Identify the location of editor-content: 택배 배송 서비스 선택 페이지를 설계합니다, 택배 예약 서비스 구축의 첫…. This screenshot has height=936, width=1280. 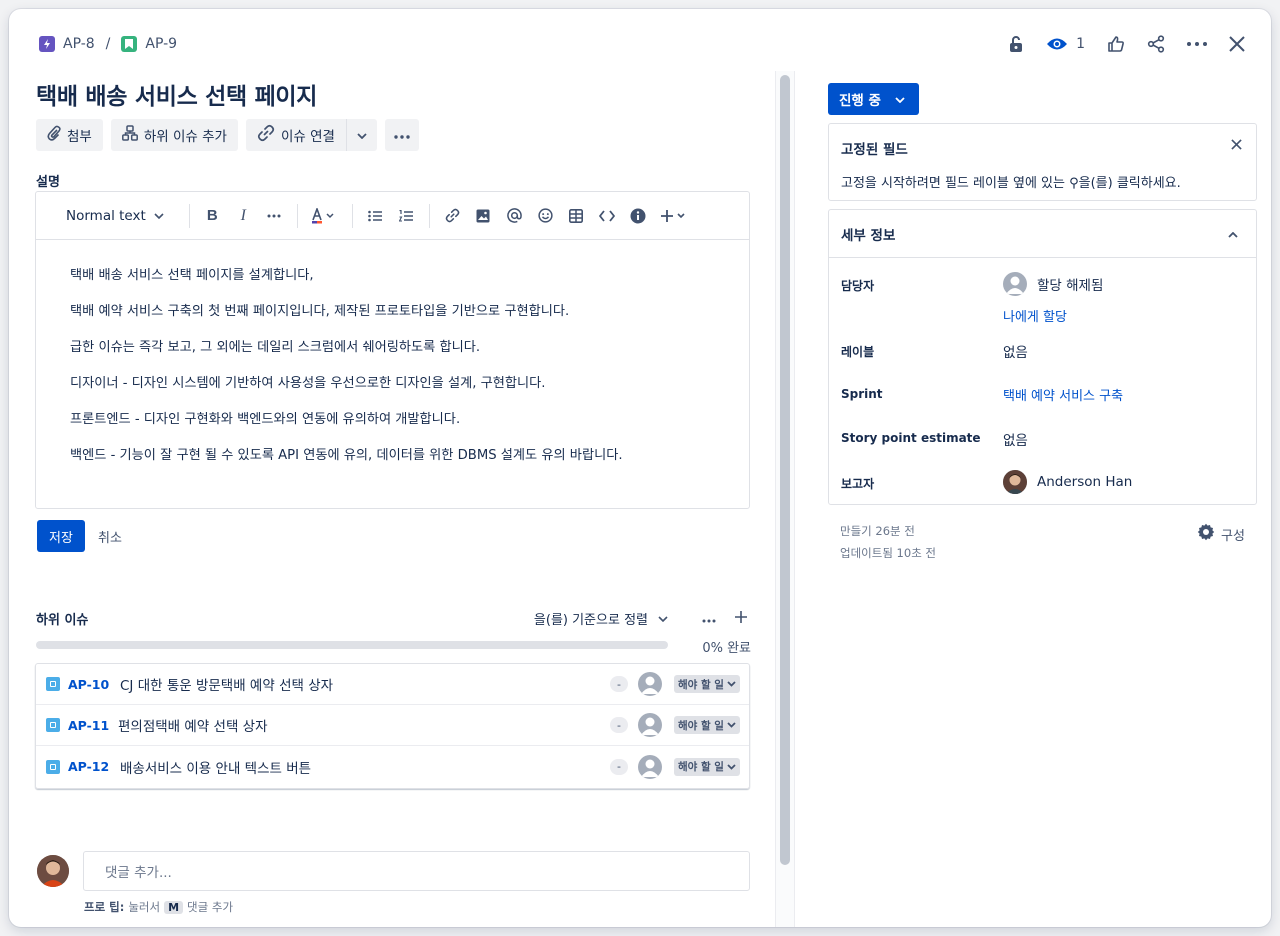
(392, 352).